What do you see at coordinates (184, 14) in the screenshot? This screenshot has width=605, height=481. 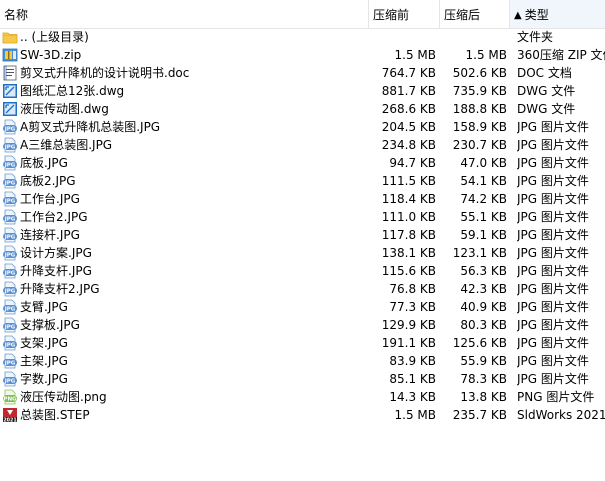 I see `header-name: 名称` at bounding box center [184, 14].